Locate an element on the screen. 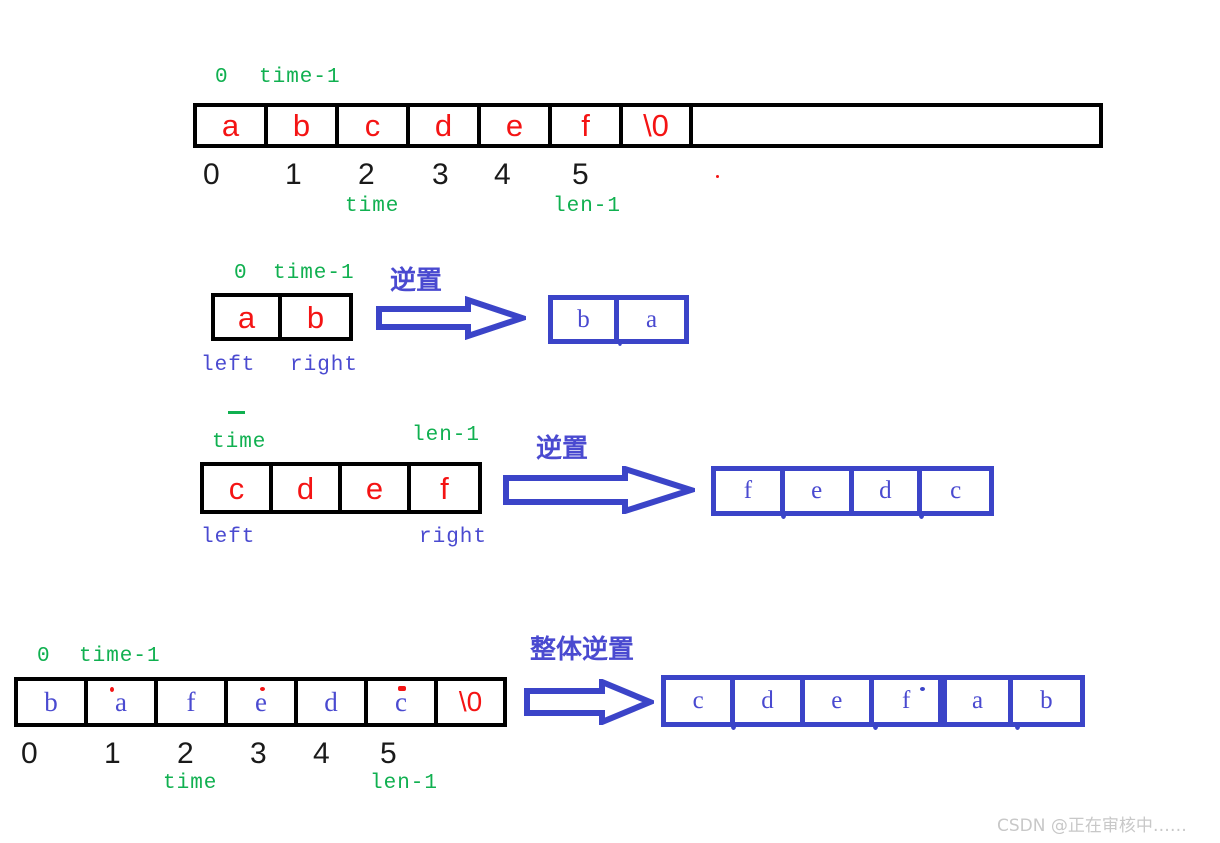  row4-index: 0 is located at coordinates (29, 753).